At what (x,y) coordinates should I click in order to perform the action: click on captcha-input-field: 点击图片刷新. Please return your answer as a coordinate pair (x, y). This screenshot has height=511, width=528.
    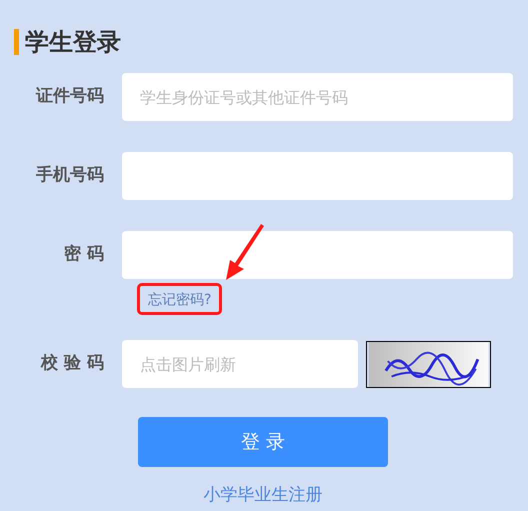
    Looking at the image, I should click on (240, 364).